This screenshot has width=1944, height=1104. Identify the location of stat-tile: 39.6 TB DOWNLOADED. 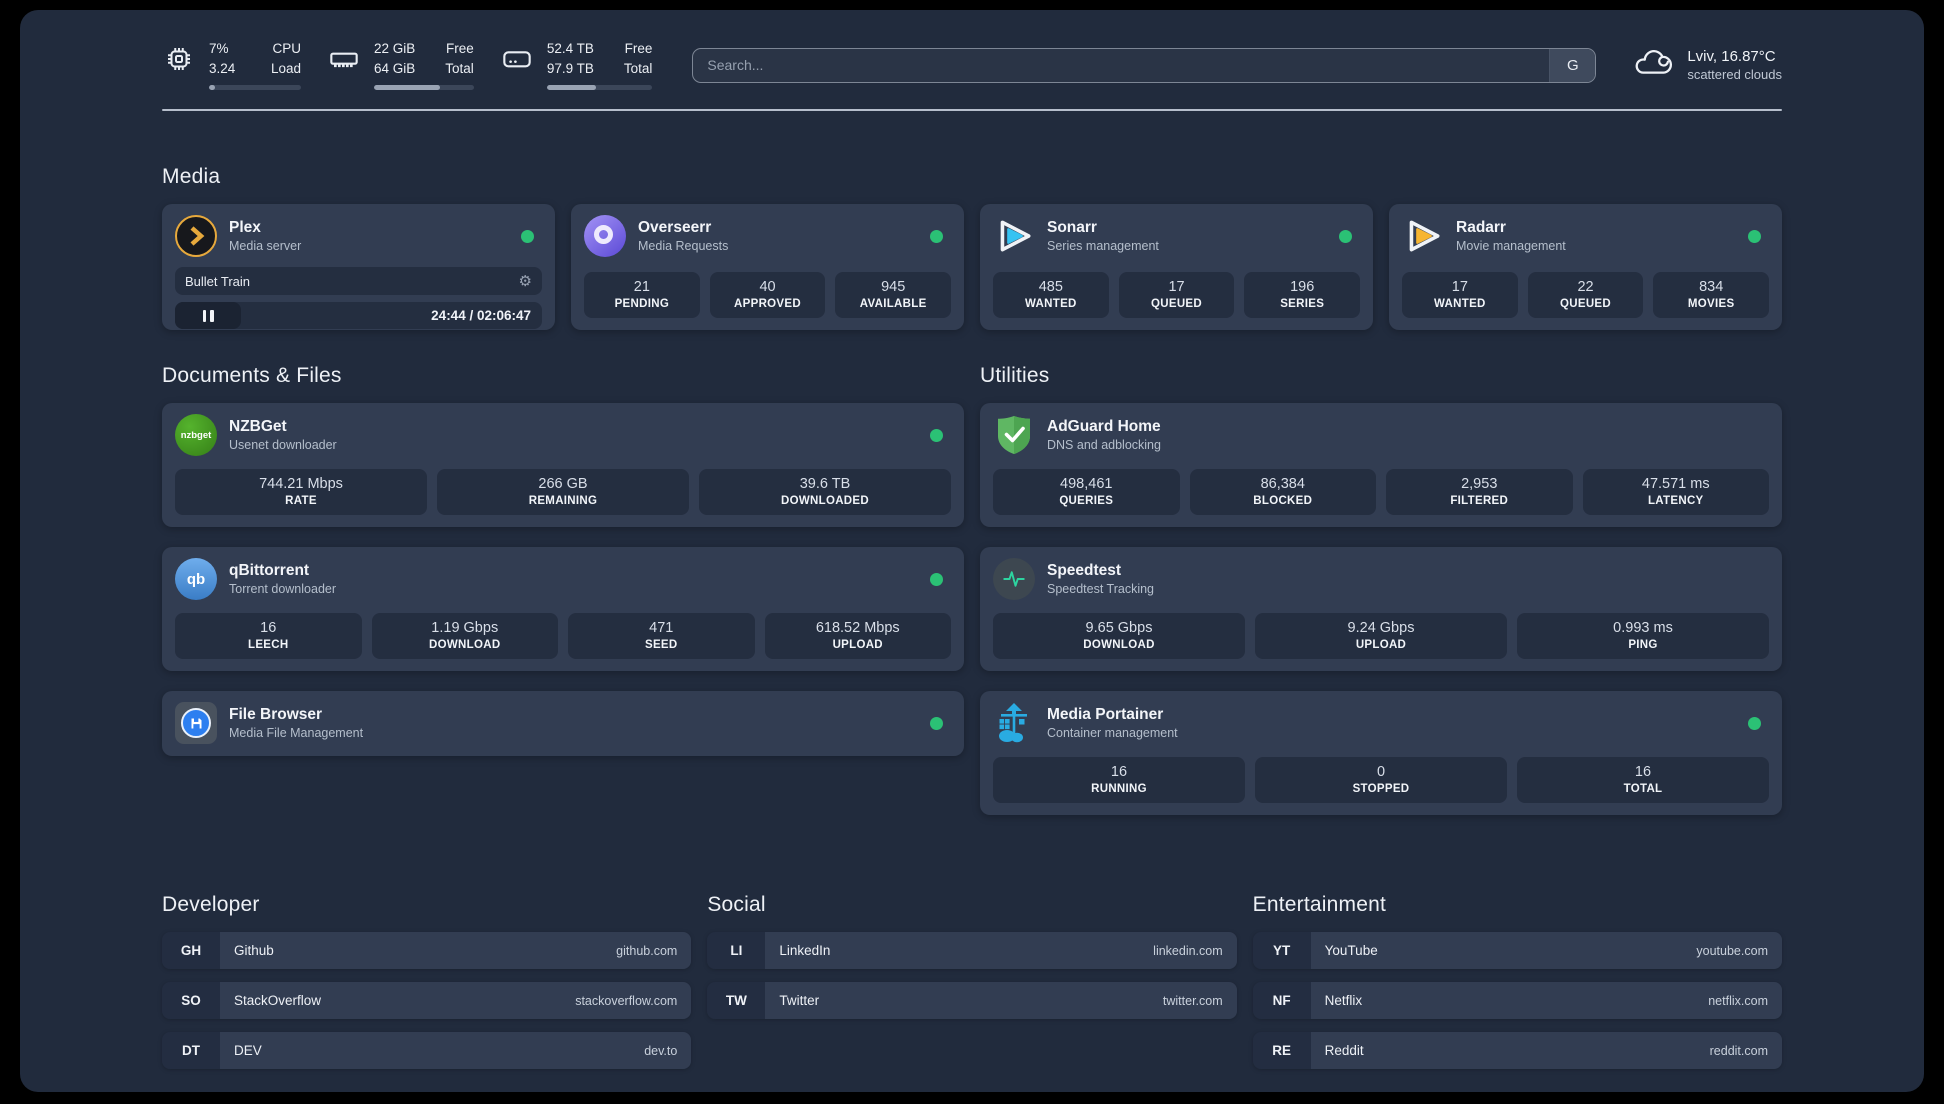
(825, 492).